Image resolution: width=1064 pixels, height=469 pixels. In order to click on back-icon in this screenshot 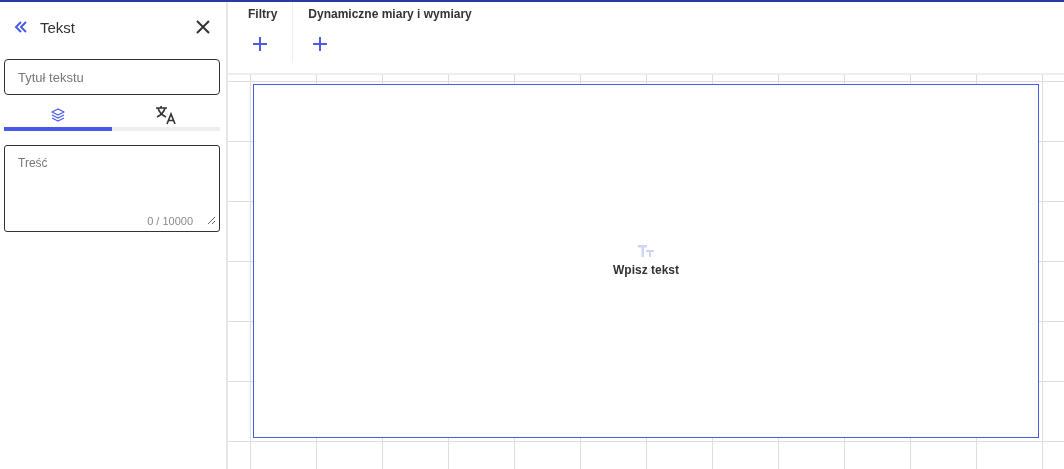, I will do `click(21, 27)`.